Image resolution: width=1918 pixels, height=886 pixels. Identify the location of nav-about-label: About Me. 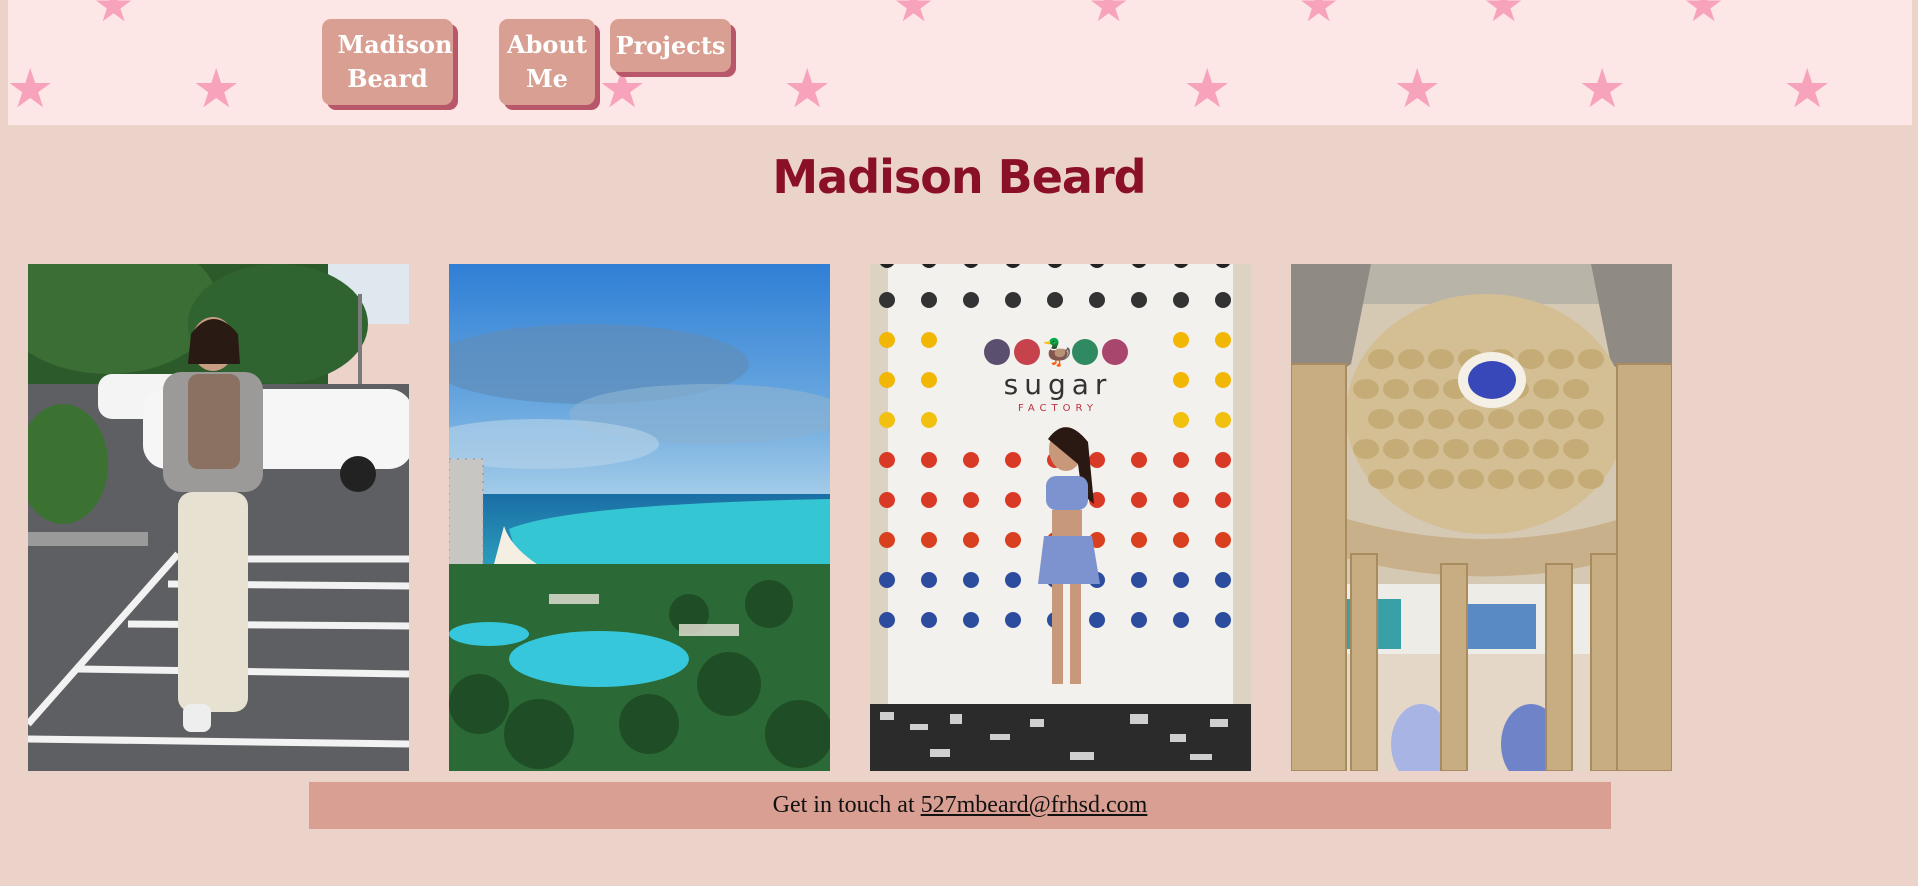
(547, 61).